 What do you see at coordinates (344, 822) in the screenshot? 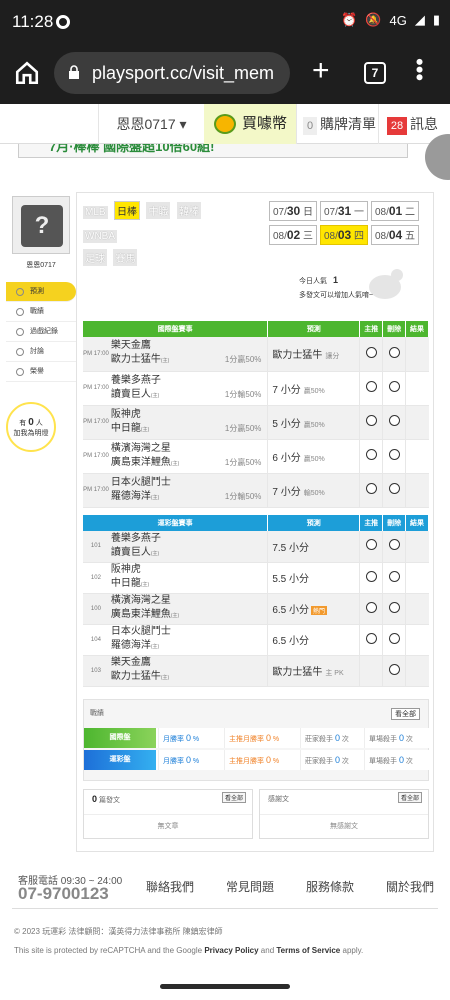
I see `thanks-empty-text: 無感謝文` at bounding box center [344, 822].